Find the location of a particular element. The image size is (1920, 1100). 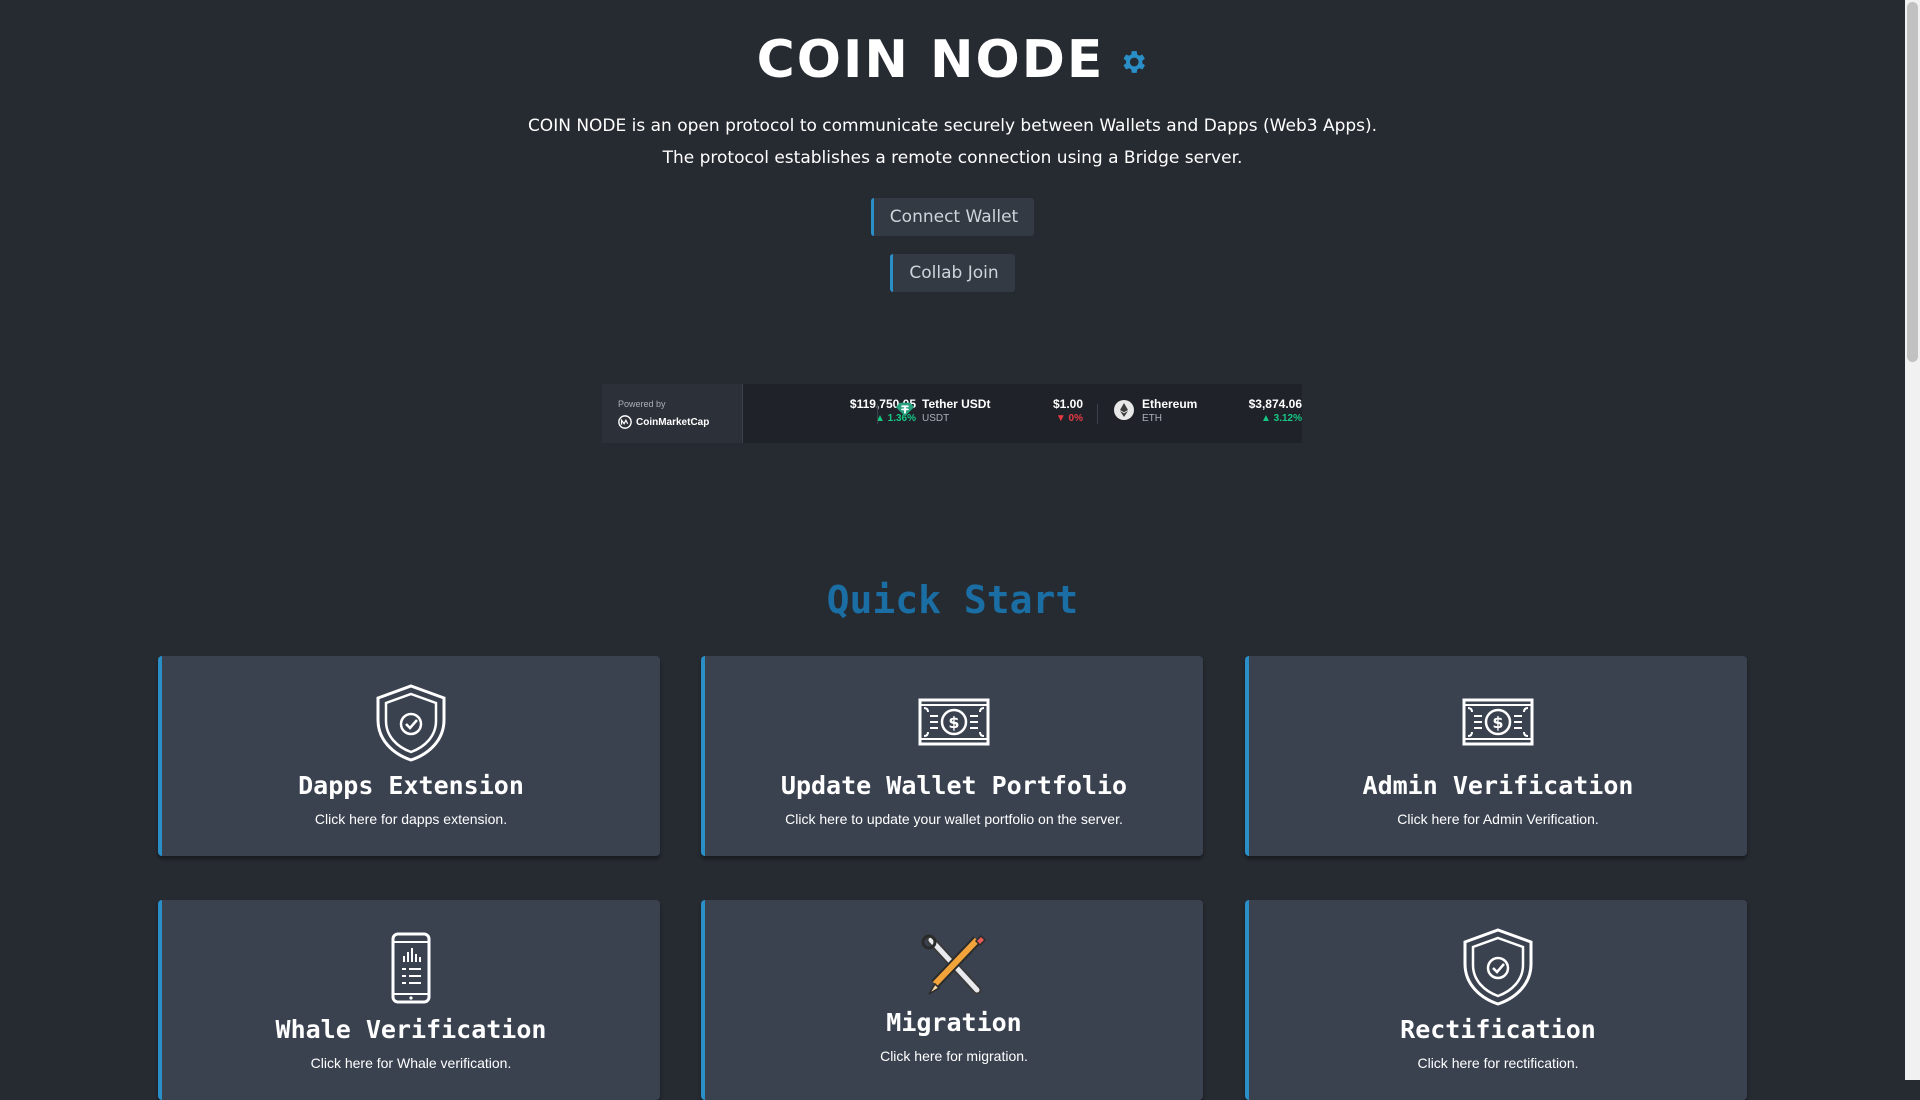

tether-icon is located at coordinates (905, 409).